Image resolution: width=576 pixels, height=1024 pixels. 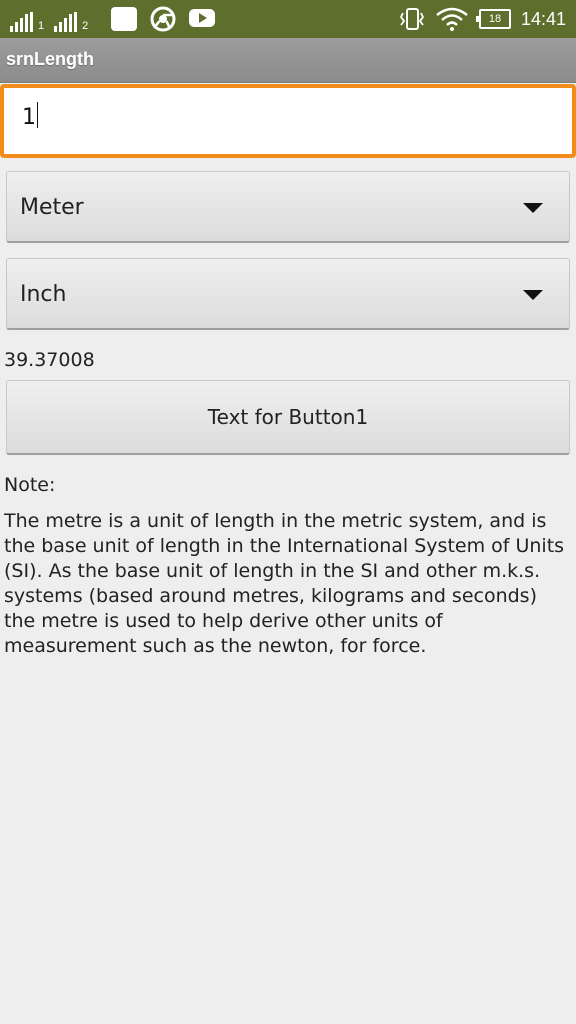 What do you see at coordinates (37, 115) in the screenshot?
I see `text-caret` at bounding box center [37, 115].